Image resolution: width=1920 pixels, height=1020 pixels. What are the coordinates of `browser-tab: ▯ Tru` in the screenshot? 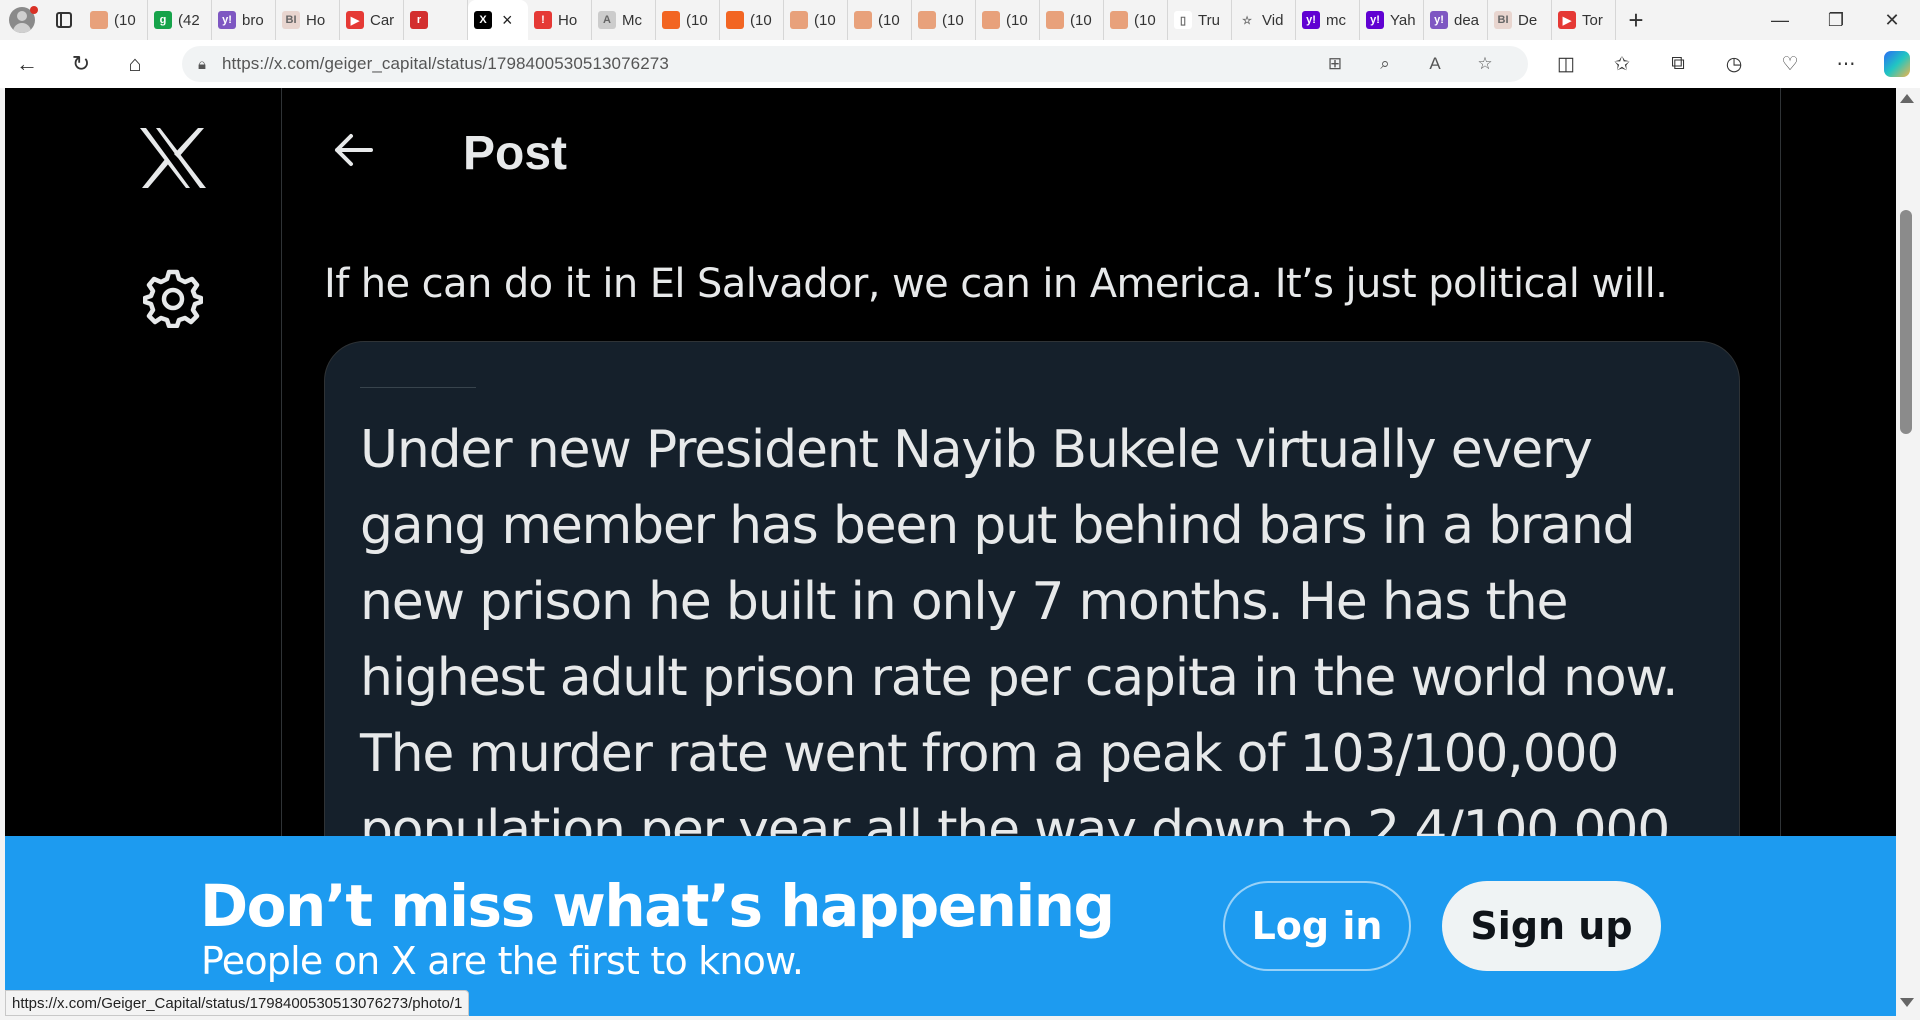 It's located at (1200, 20).